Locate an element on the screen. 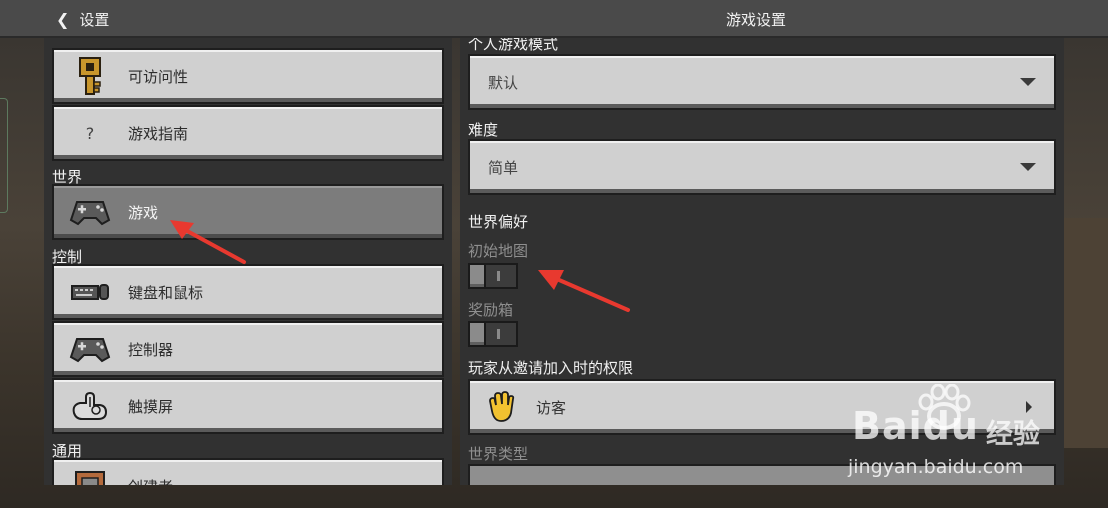  sidebar-item-touchscreen: 触摸屏 is located at coordinates (248, 406).